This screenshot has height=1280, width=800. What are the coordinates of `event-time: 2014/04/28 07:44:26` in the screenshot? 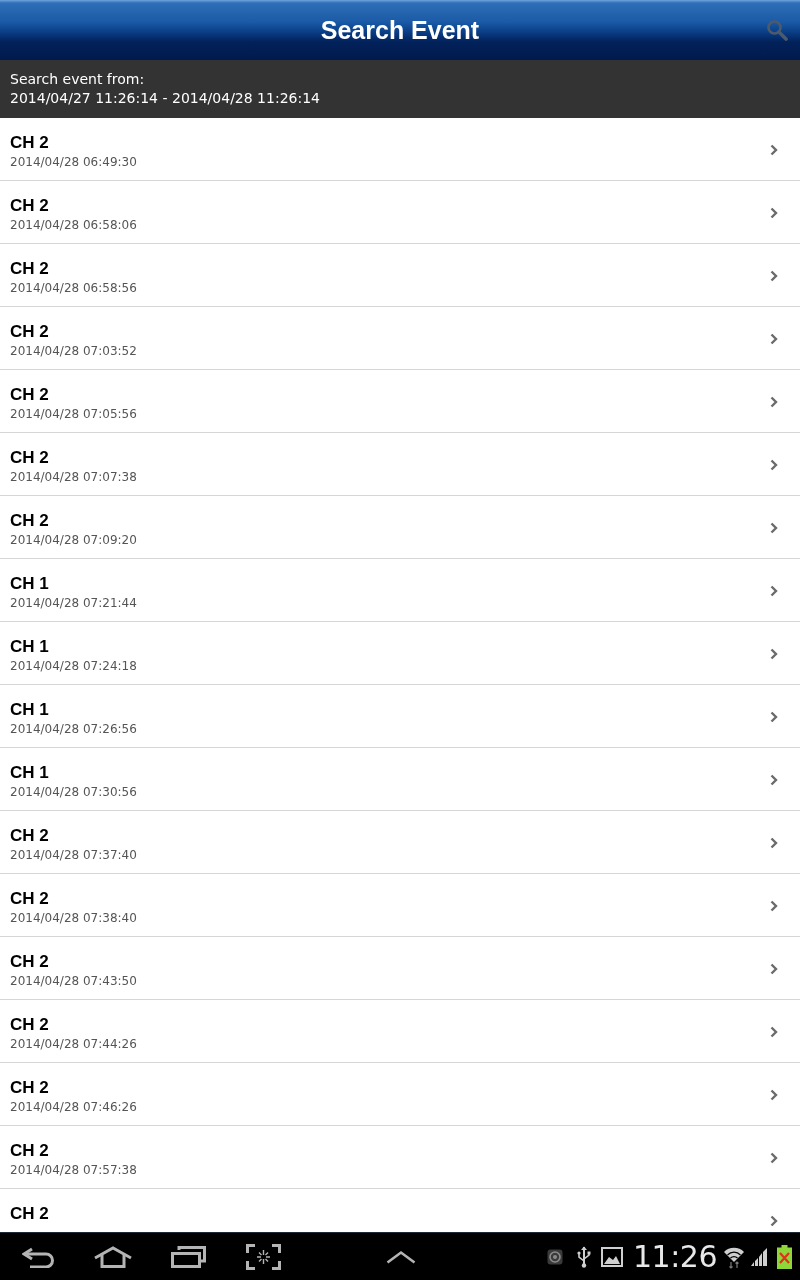 It's located at (73, 1044).